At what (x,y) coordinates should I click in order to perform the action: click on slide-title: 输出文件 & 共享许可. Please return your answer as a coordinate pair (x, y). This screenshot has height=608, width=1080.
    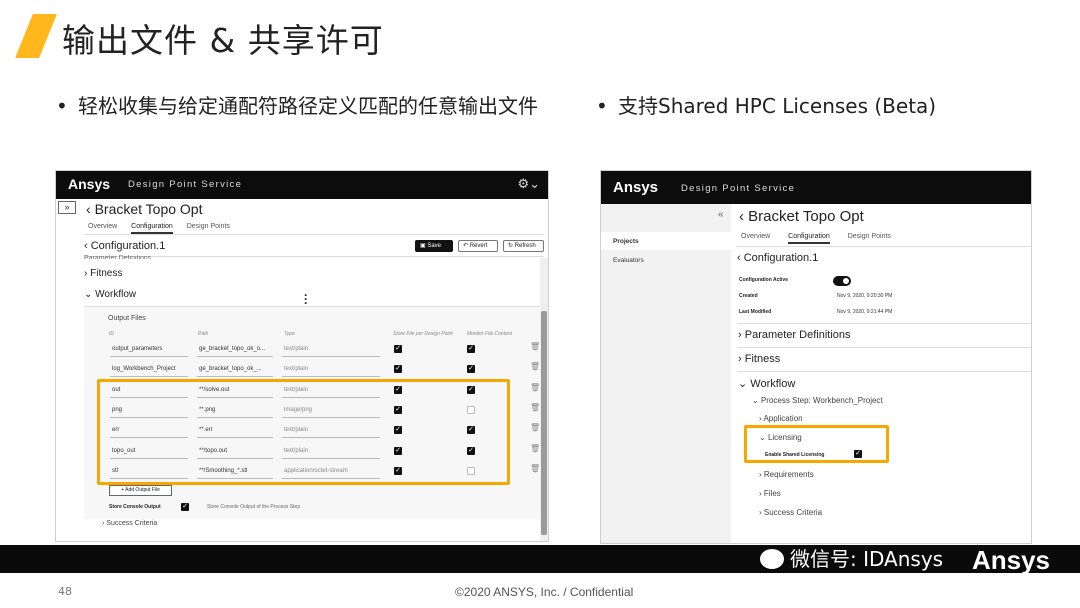
    Looking at the image, I should click on (223, 40).